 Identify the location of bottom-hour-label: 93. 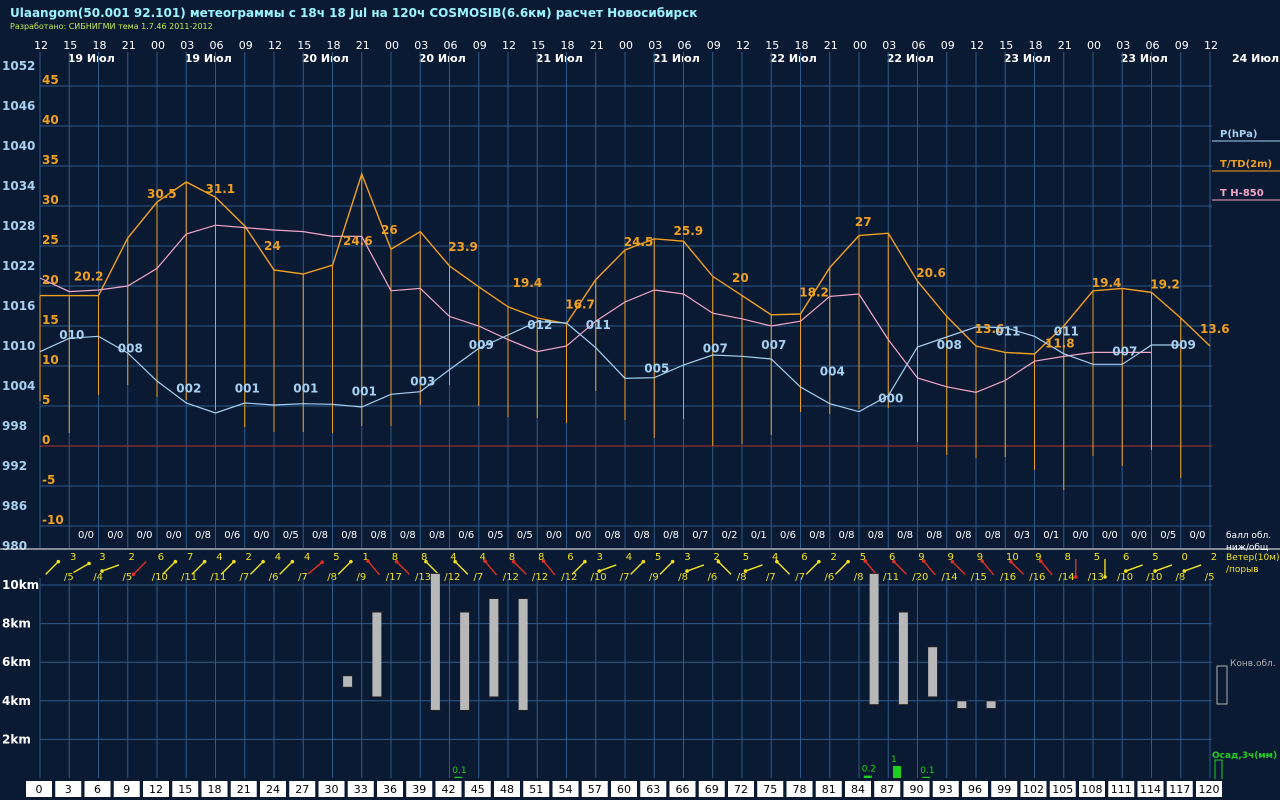
(946, 789).